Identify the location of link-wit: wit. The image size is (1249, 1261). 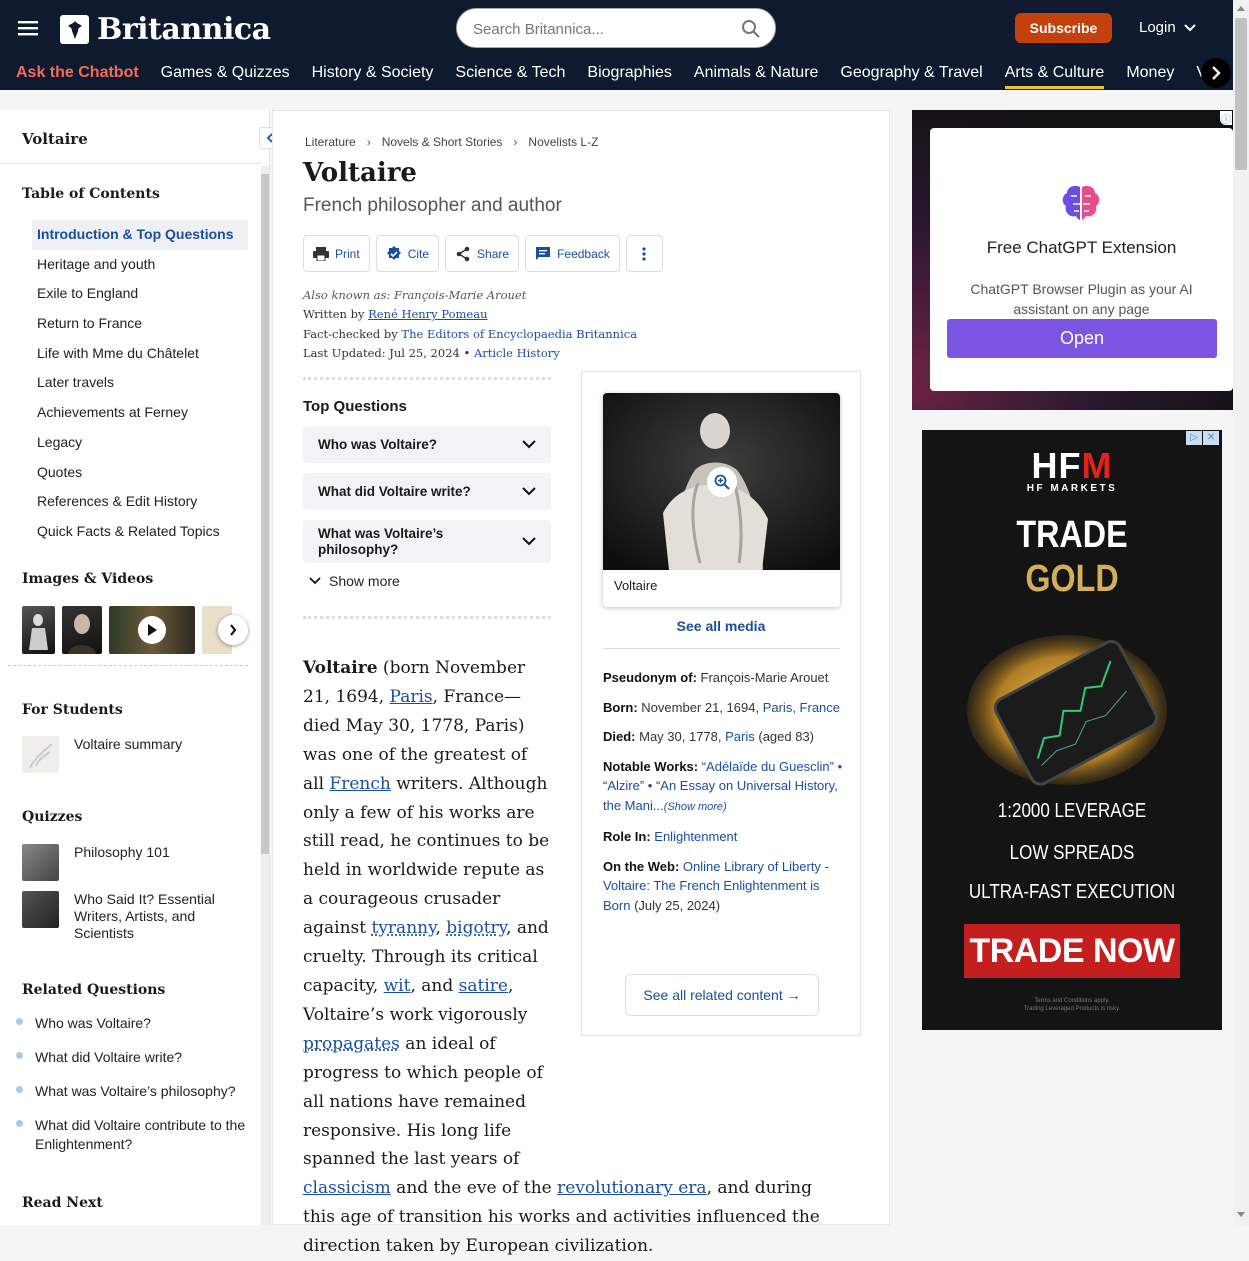
(397, 986).